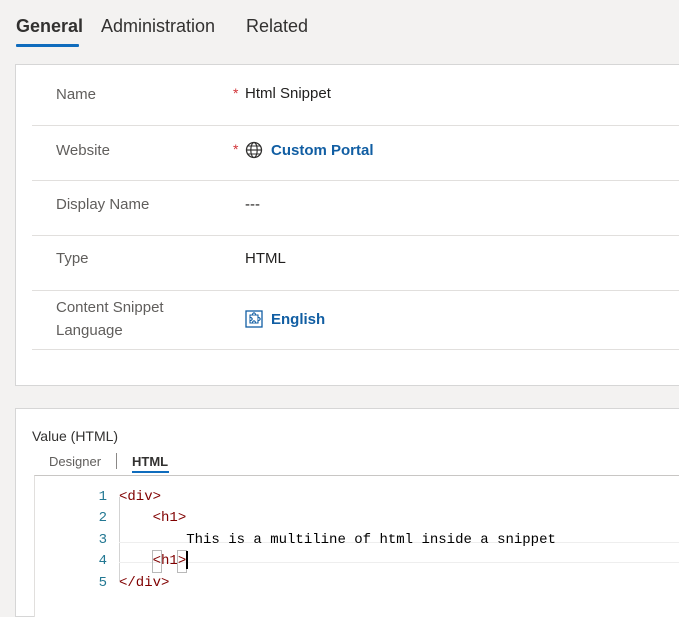 This screenshot has width=679, height=617. What do you see at coordinates (49, 26) in the screenshot?
I see `tab-general: General` at bounding box center [49, 26].